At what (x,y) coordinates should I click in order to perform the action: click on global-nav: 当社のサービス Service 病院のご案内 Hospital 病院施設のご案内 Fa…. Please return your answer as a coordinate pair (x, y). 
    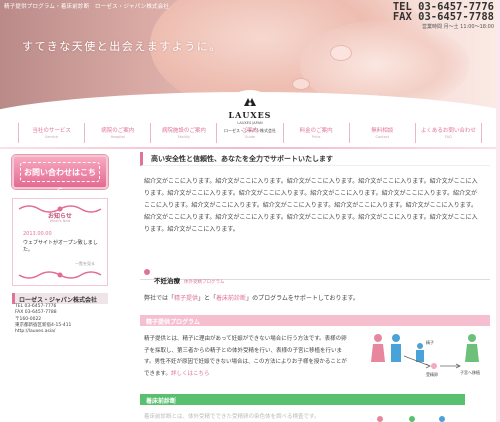
    Looking at the image, I should click on (250, 133).